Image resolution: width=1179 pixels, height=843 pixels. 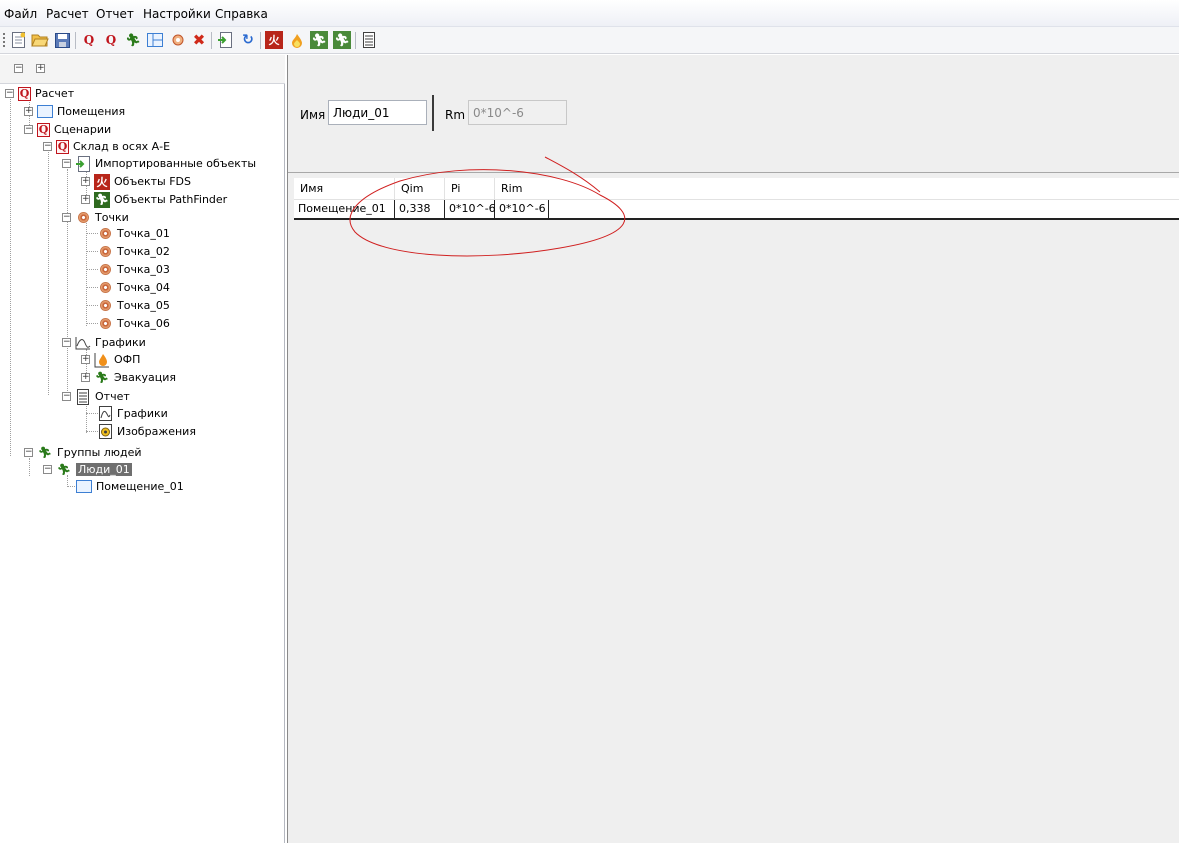 What do you see at coordinates (20, 14) in the screenshot?
I see `menu-file: Файл` at bounding box center [20, 14].